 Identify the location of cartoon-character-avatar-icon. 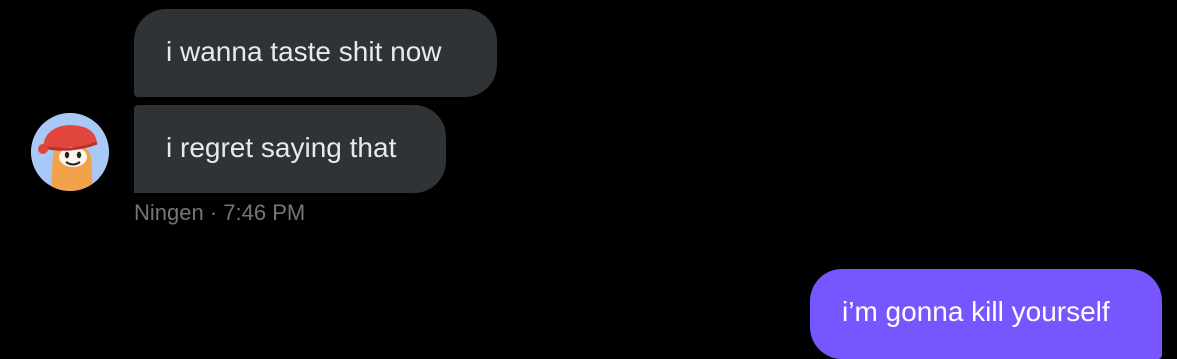
(70, 152).